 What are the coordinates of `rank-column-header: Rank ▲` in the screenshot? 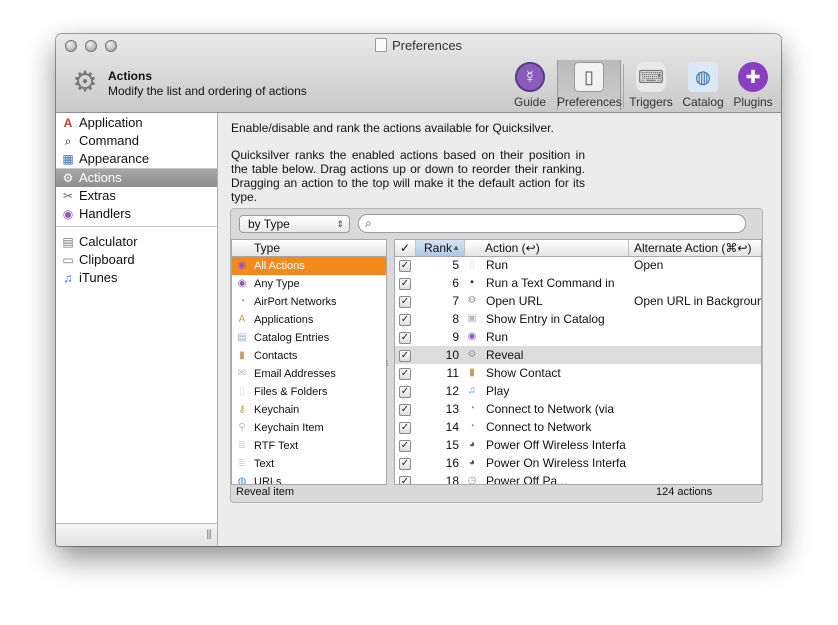 It's located at (440, 248).